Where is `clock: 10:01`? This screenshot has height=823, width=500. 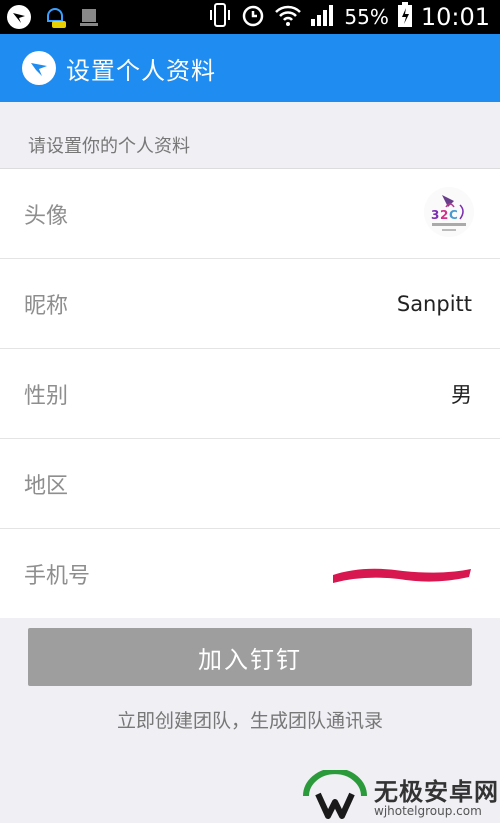
clock: 10:01 is located at coordinates (455, 17).